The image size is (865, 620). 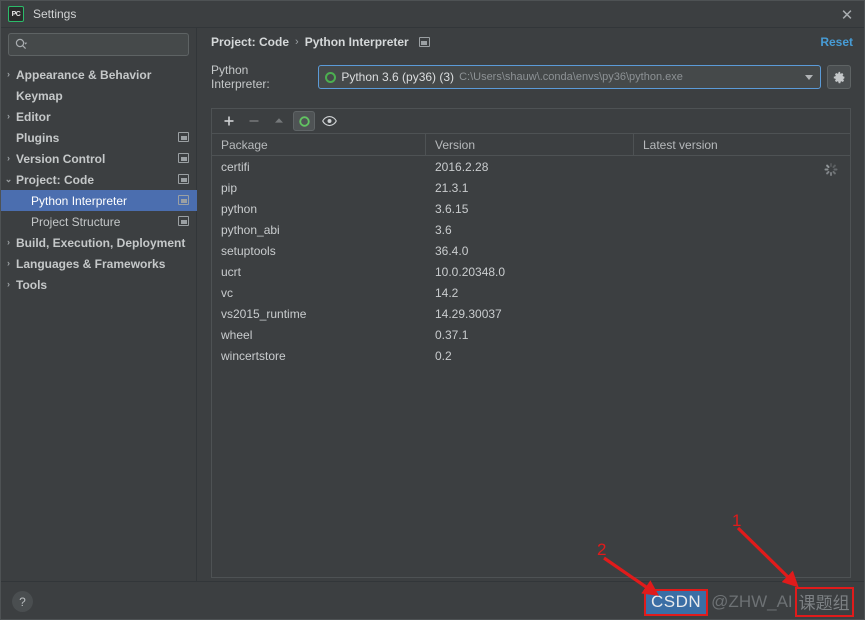 What do you see at coordinates (432, 14) in the screenshot?
I see `title-bar: PC Settings ✕` at bounding box center [432, 14].